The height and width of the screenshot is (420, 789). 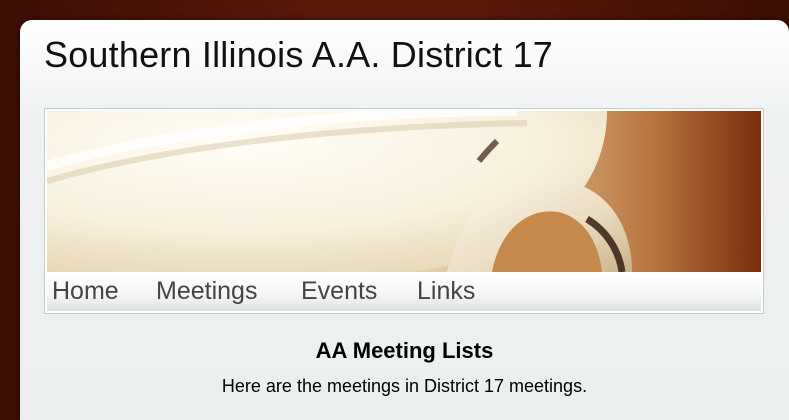 I want to click on main-nav: Home Meetings Events Links, so click(x=404, y=291).